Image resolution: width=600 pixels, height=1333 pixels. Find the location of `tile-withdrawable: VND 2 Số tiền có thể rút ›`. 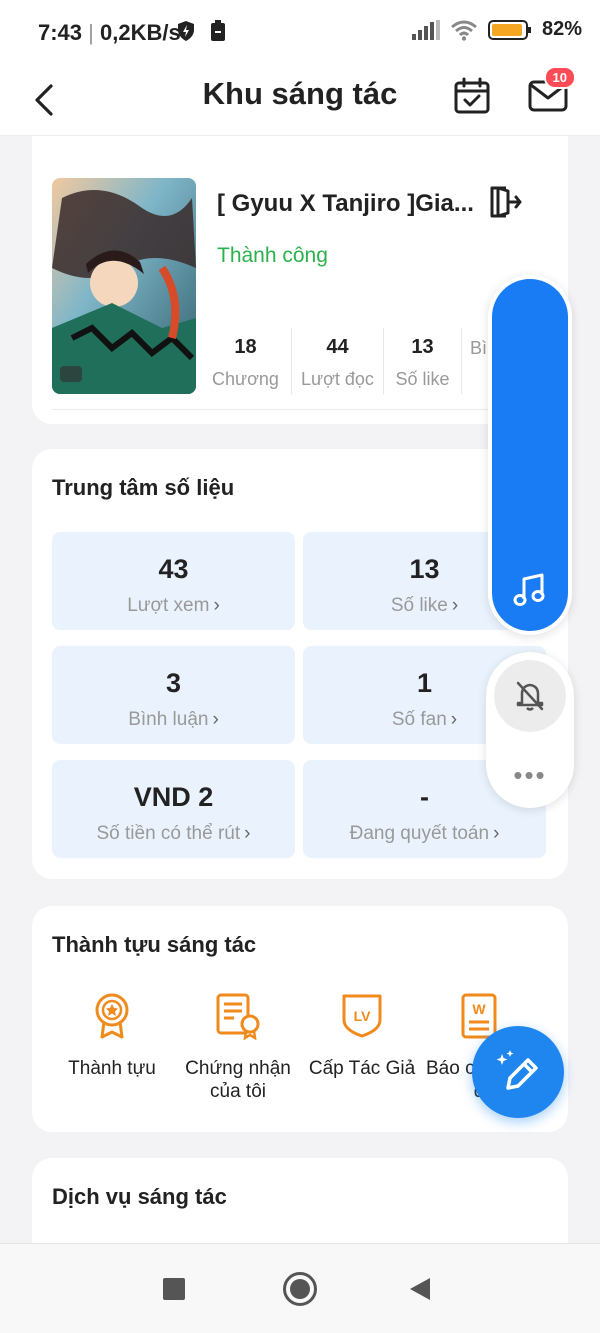

tile-withdrawable: VND 2 Số tiền có thể rút › is located at coordinates (173, 809).